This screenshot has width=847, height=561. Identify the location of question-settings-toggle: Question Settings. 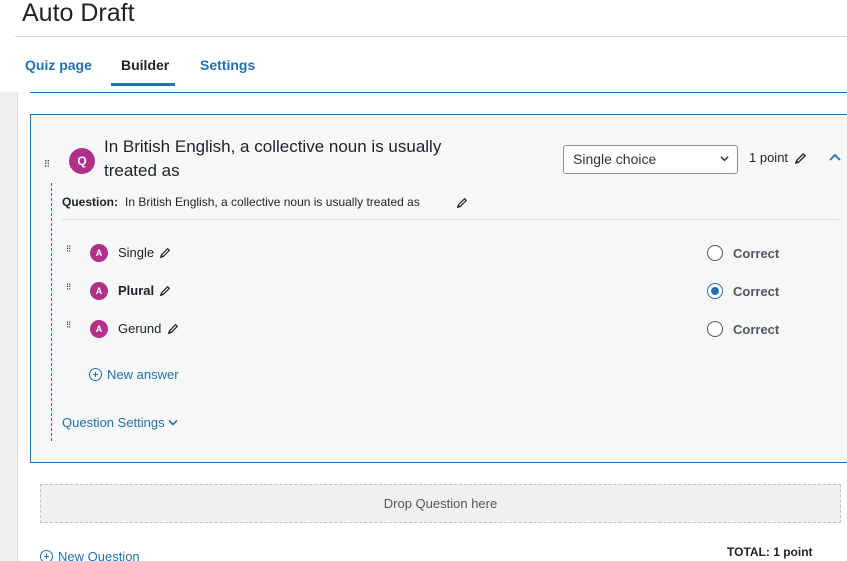
(120, 422).